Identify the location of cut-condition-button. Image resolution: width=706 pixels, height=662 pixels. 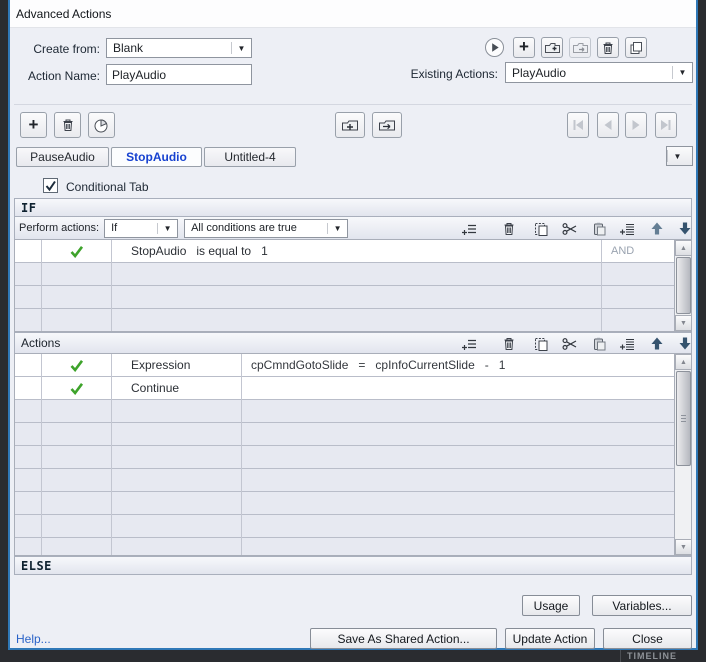
(569, 229).